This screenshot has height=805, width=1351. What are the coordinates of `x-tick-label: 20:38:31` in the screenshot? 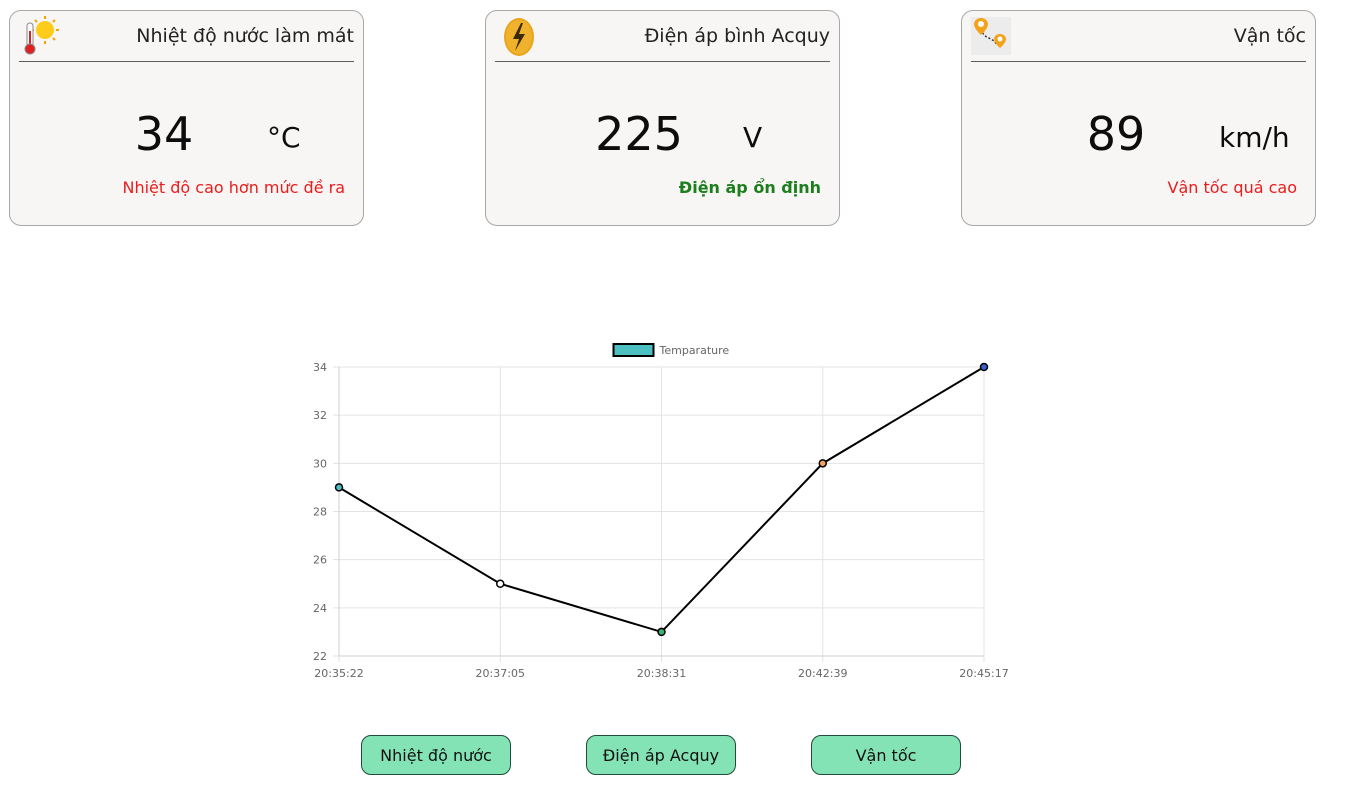 It's located at (661, 673).